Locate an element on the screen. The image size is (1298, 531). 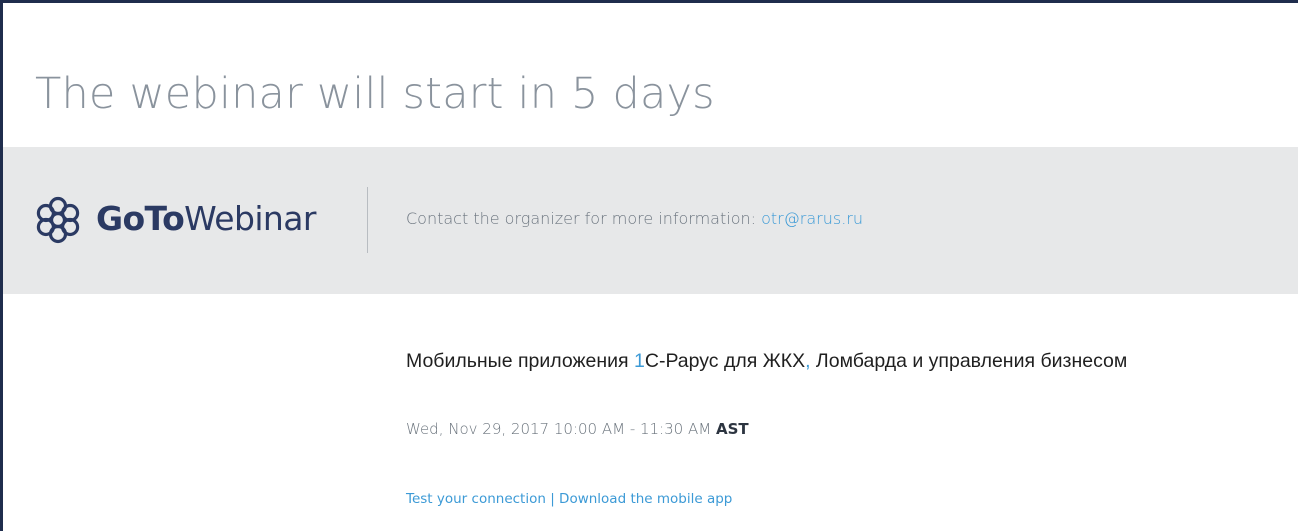
event-datetime-text: Wed, Nov 29, 2017 10:00 AM - 11:30 AM is located at coordinates (561, 429).